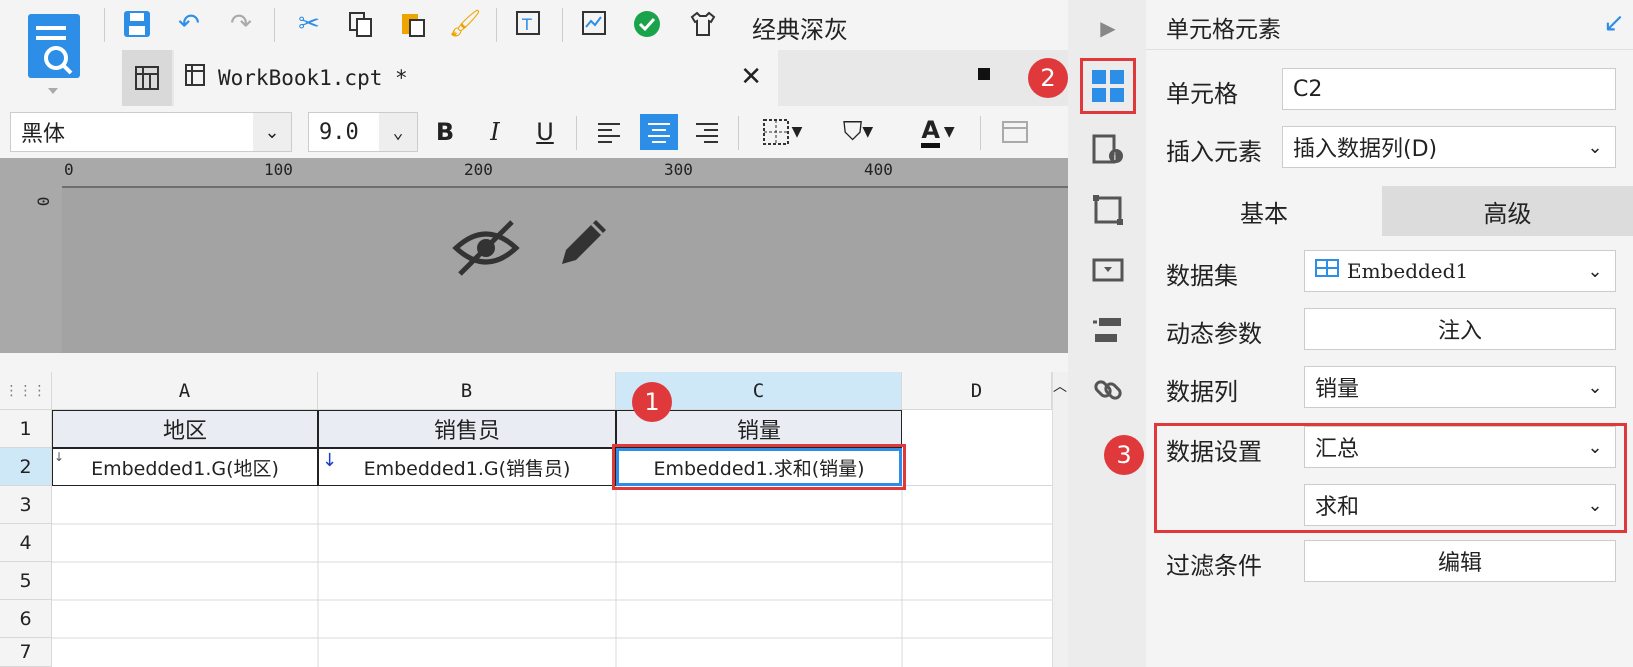 The height and width of the screenshot is (667, 1633). Describe the element at coordinates (609, 132) in the screenshot. I see `align-left-icon` at that location.